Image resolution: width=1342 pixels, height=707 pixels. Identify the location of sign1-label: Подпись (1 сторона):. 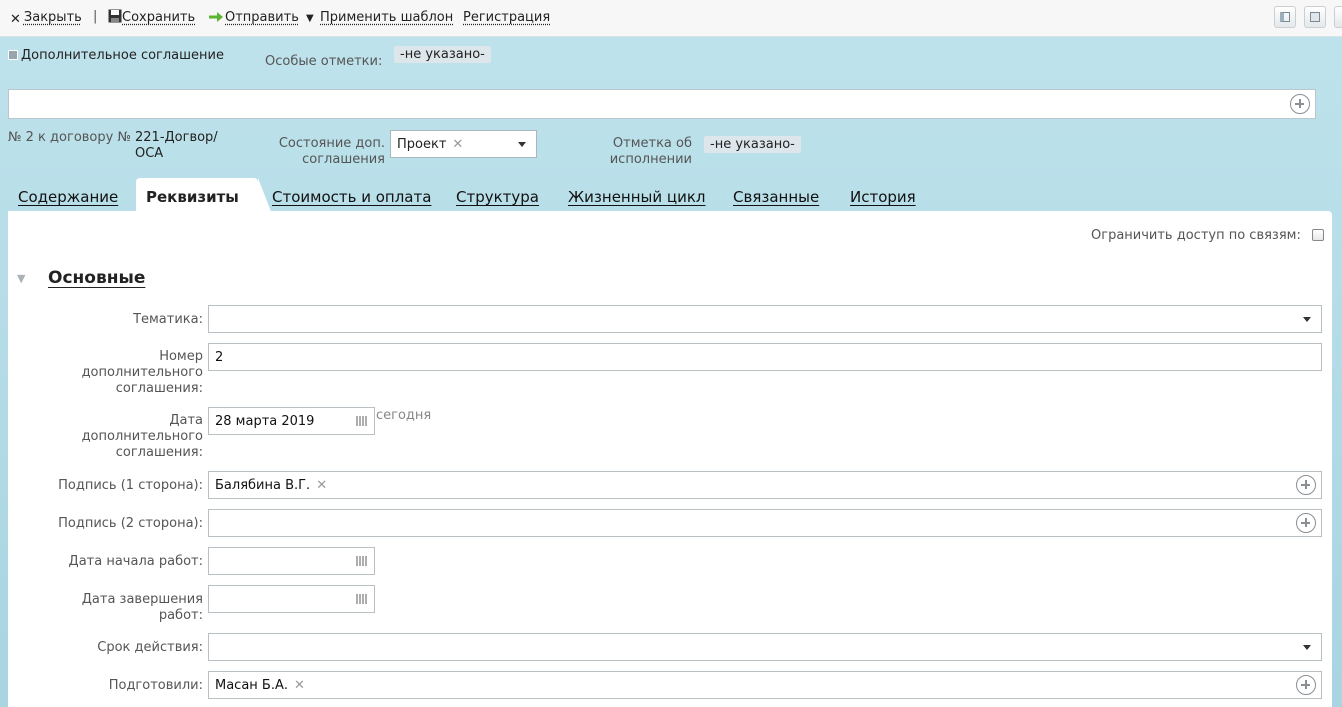
(130, 485).